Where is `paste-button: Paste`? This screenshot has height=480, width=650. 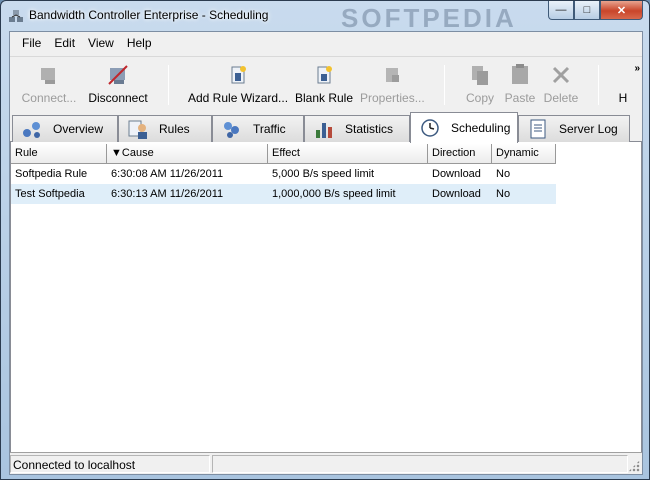
paste-button: Paste is located at coordinates (520, 86).